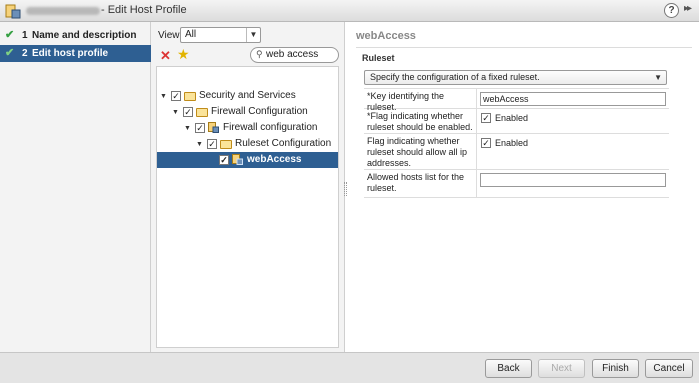  I want to click on tree-node-webaccess: ✓ webAccess, so click(247, 160).